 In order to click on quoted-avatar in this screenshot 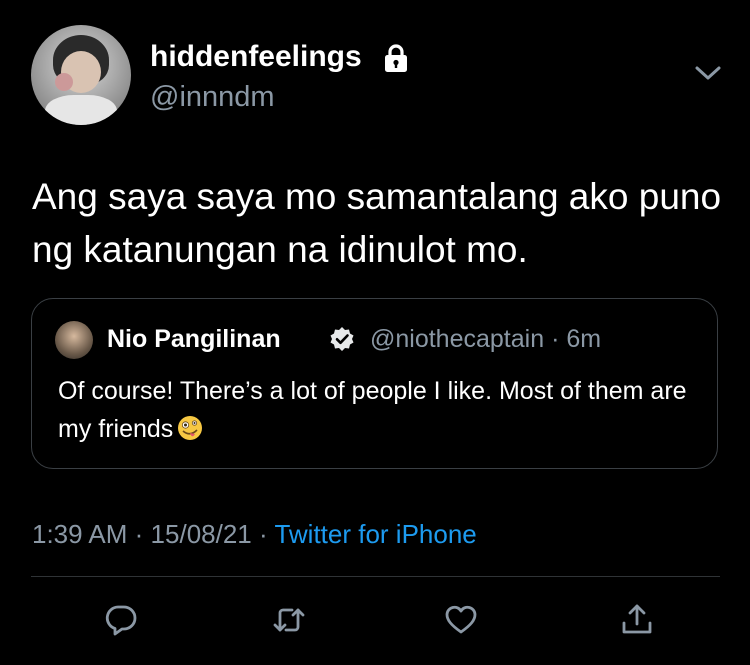, I will do `click(74, 340)`.